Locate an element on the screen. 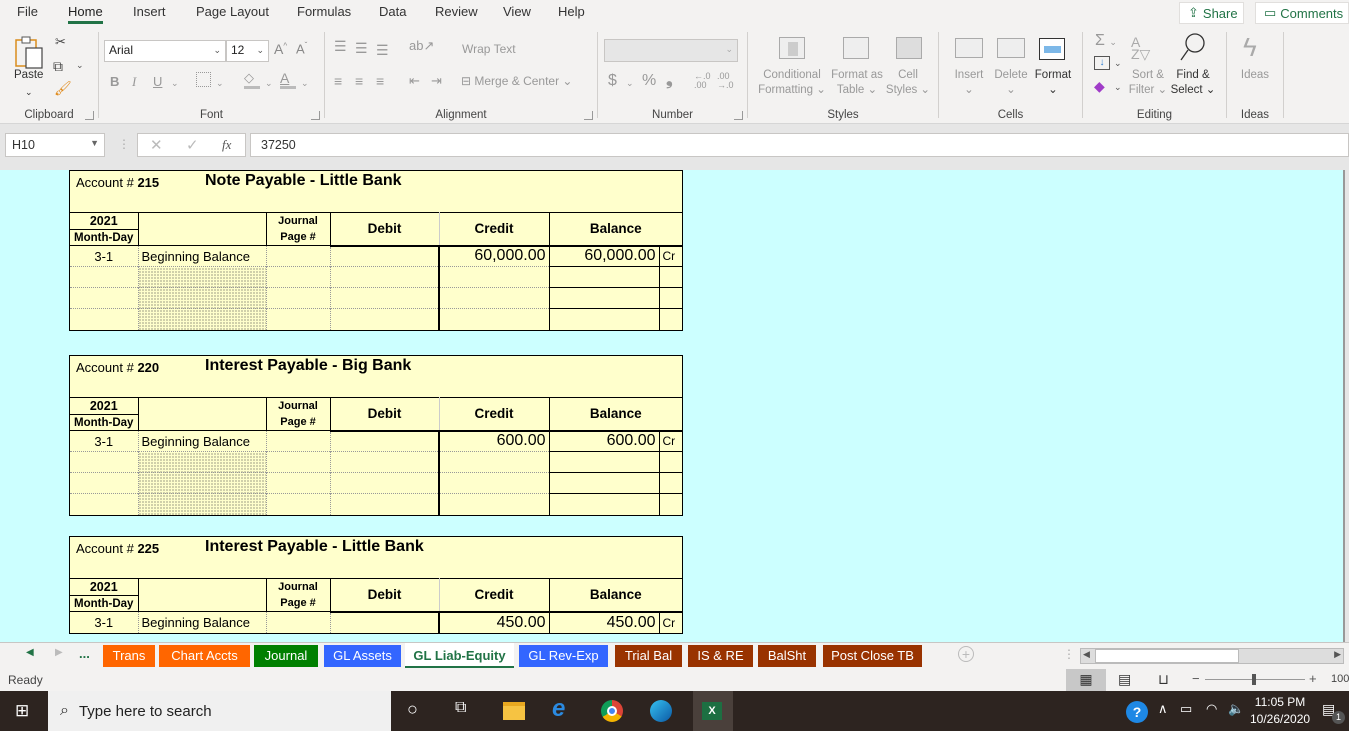  cortana-icon: ○ is located at coordinates (420, 711).